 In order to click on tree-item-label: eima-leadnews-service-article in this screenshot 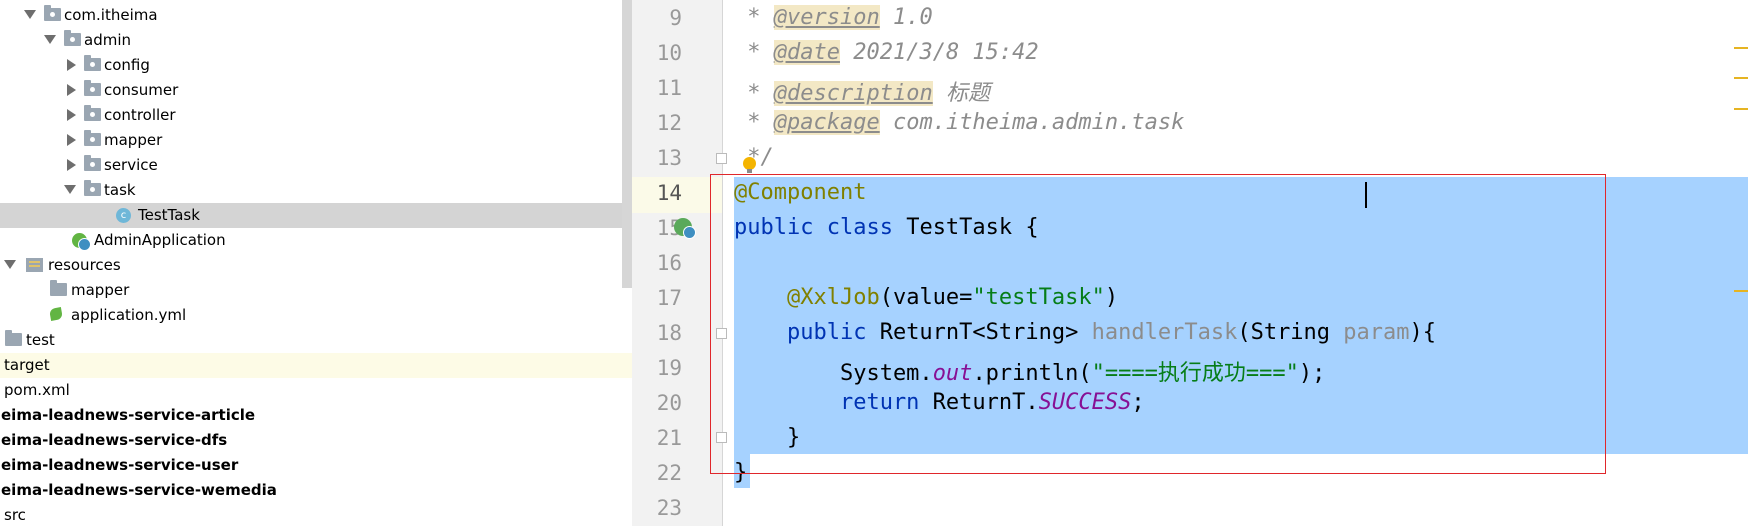, I will do `click(128, 415)`.